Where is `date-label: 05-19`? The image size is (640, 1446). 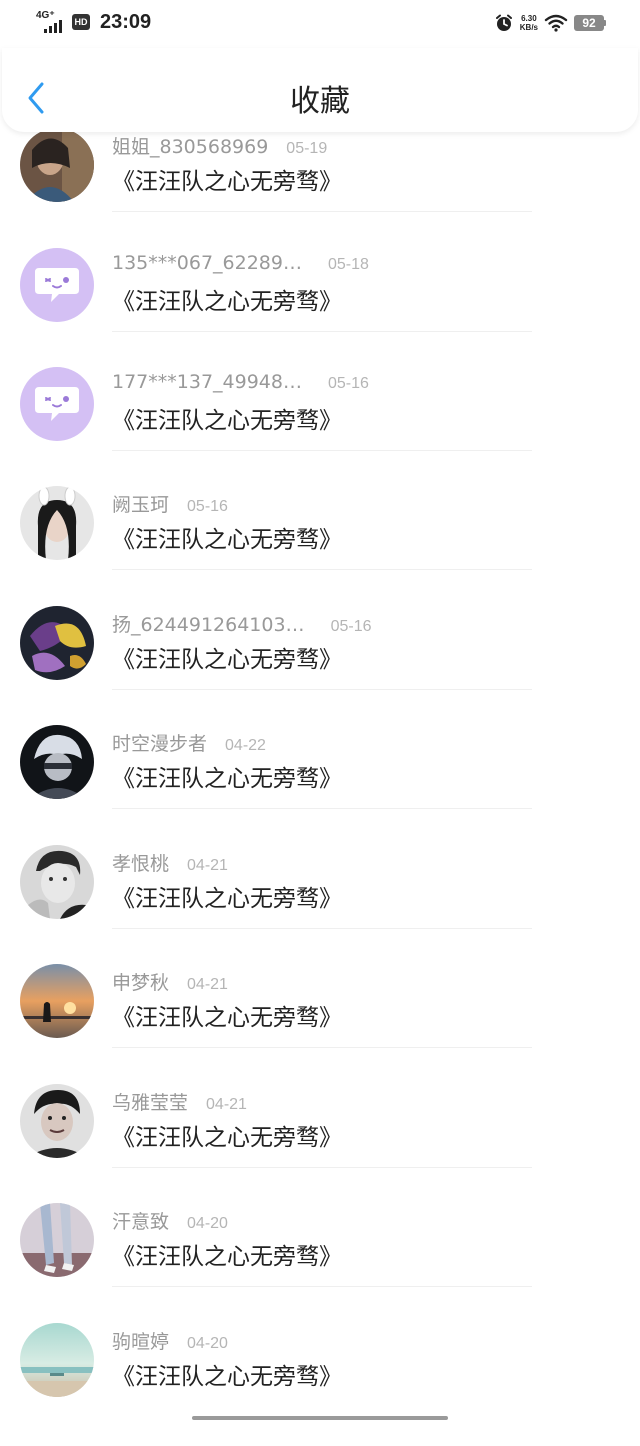 date-label: 05-19 is located at coordinates (307, 148).